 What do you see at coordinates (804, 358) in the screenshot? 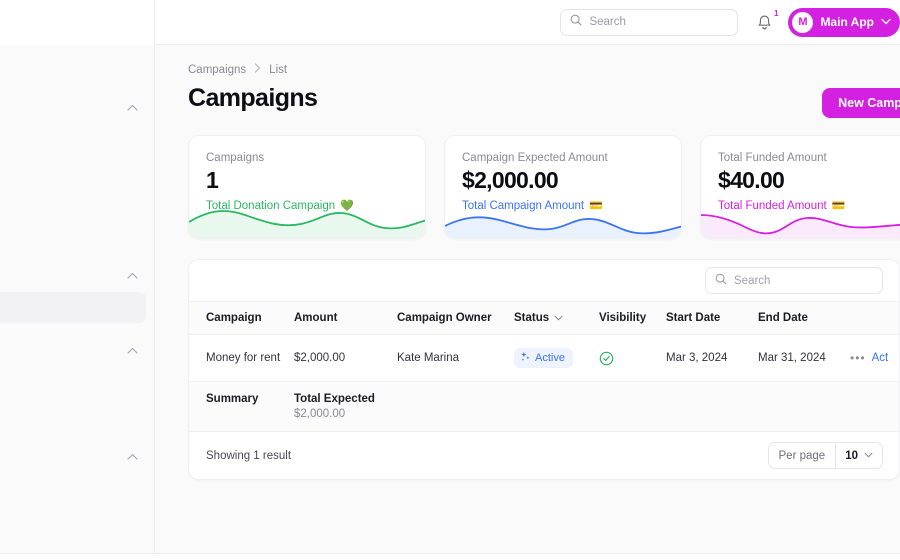
I see `cell-end-date: Mar 31, 2024` at bounding box center [804, 358].